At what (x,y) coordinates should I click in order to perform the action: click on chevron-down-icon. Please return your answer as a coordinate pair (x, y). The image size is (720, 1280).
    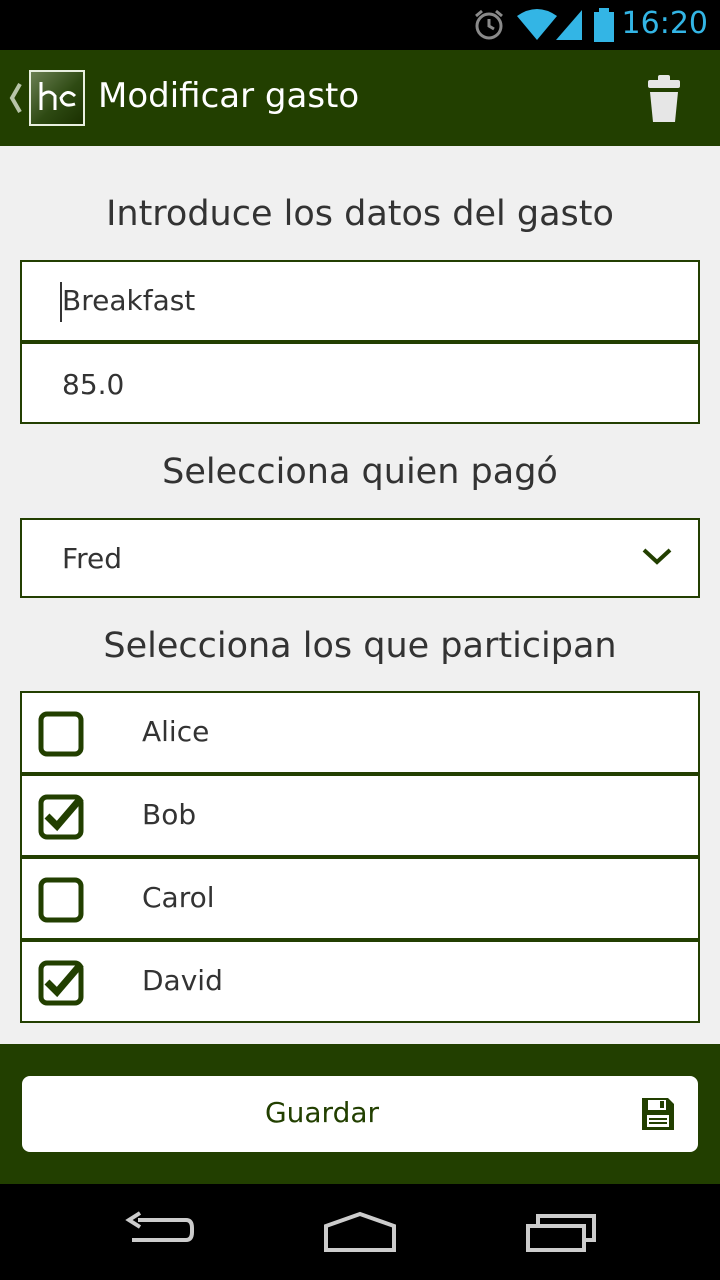
    Looking at the image, I should click on (657, 556).